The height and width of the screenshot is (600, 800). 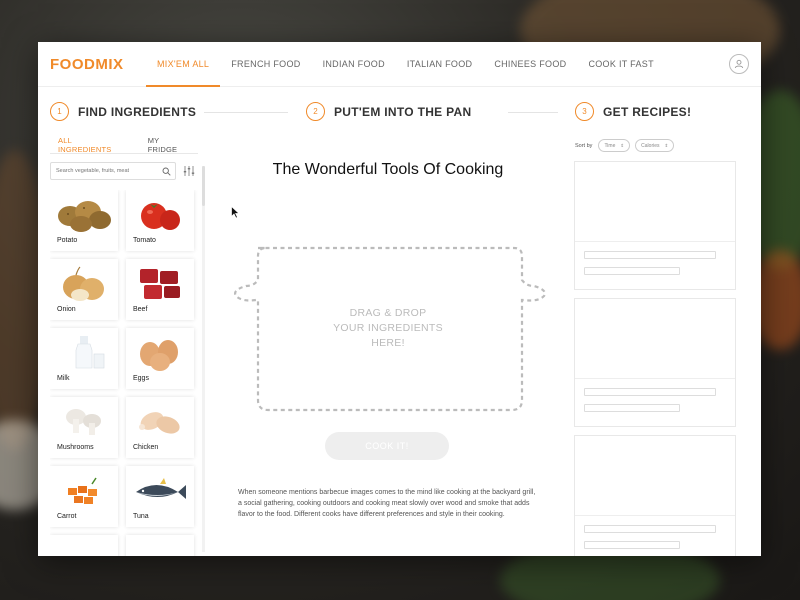 What do you see at coordinates (144, 240) in the screenshot?
I see `ingredient-name: Tomato` at bounding box center [144, 240].